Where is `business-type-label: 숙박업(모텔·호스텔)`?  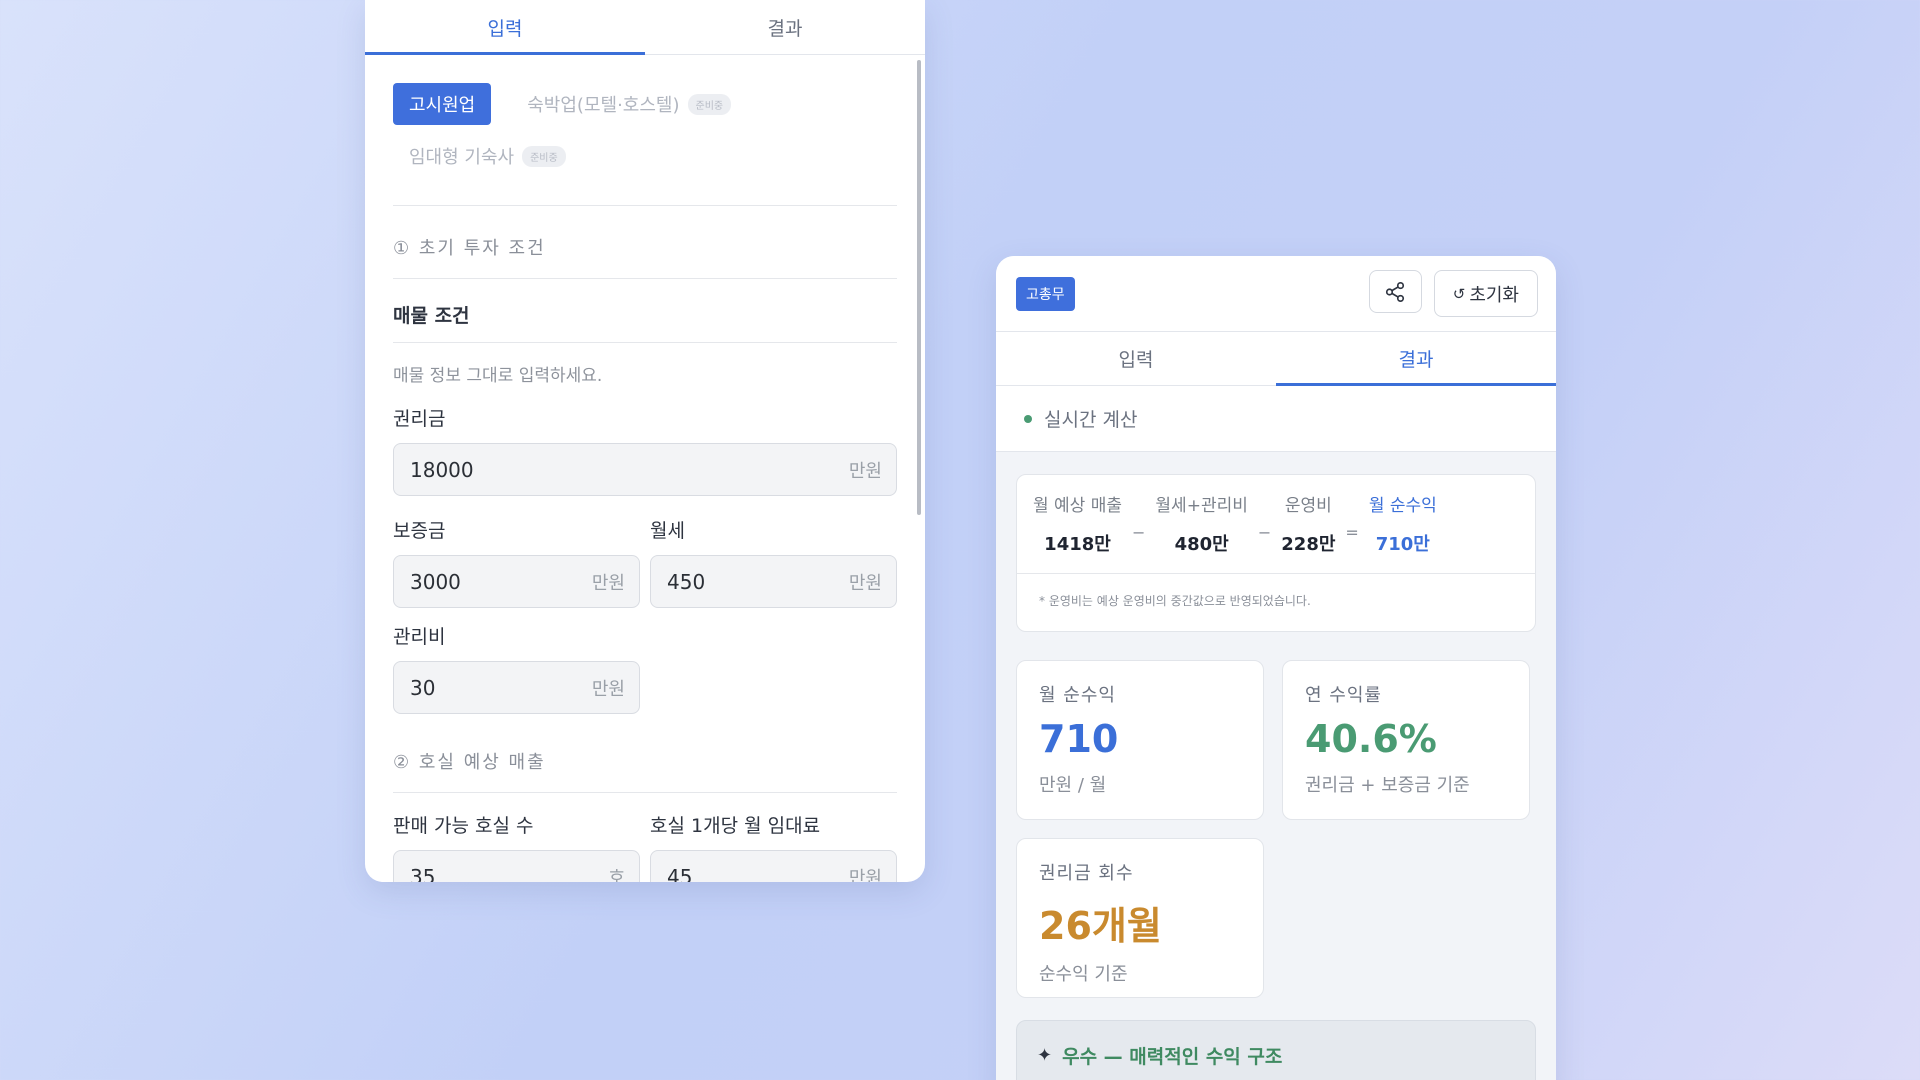
business-type-label: 숙박업(모텔·호스텔) is located at coordinates (603, 105).